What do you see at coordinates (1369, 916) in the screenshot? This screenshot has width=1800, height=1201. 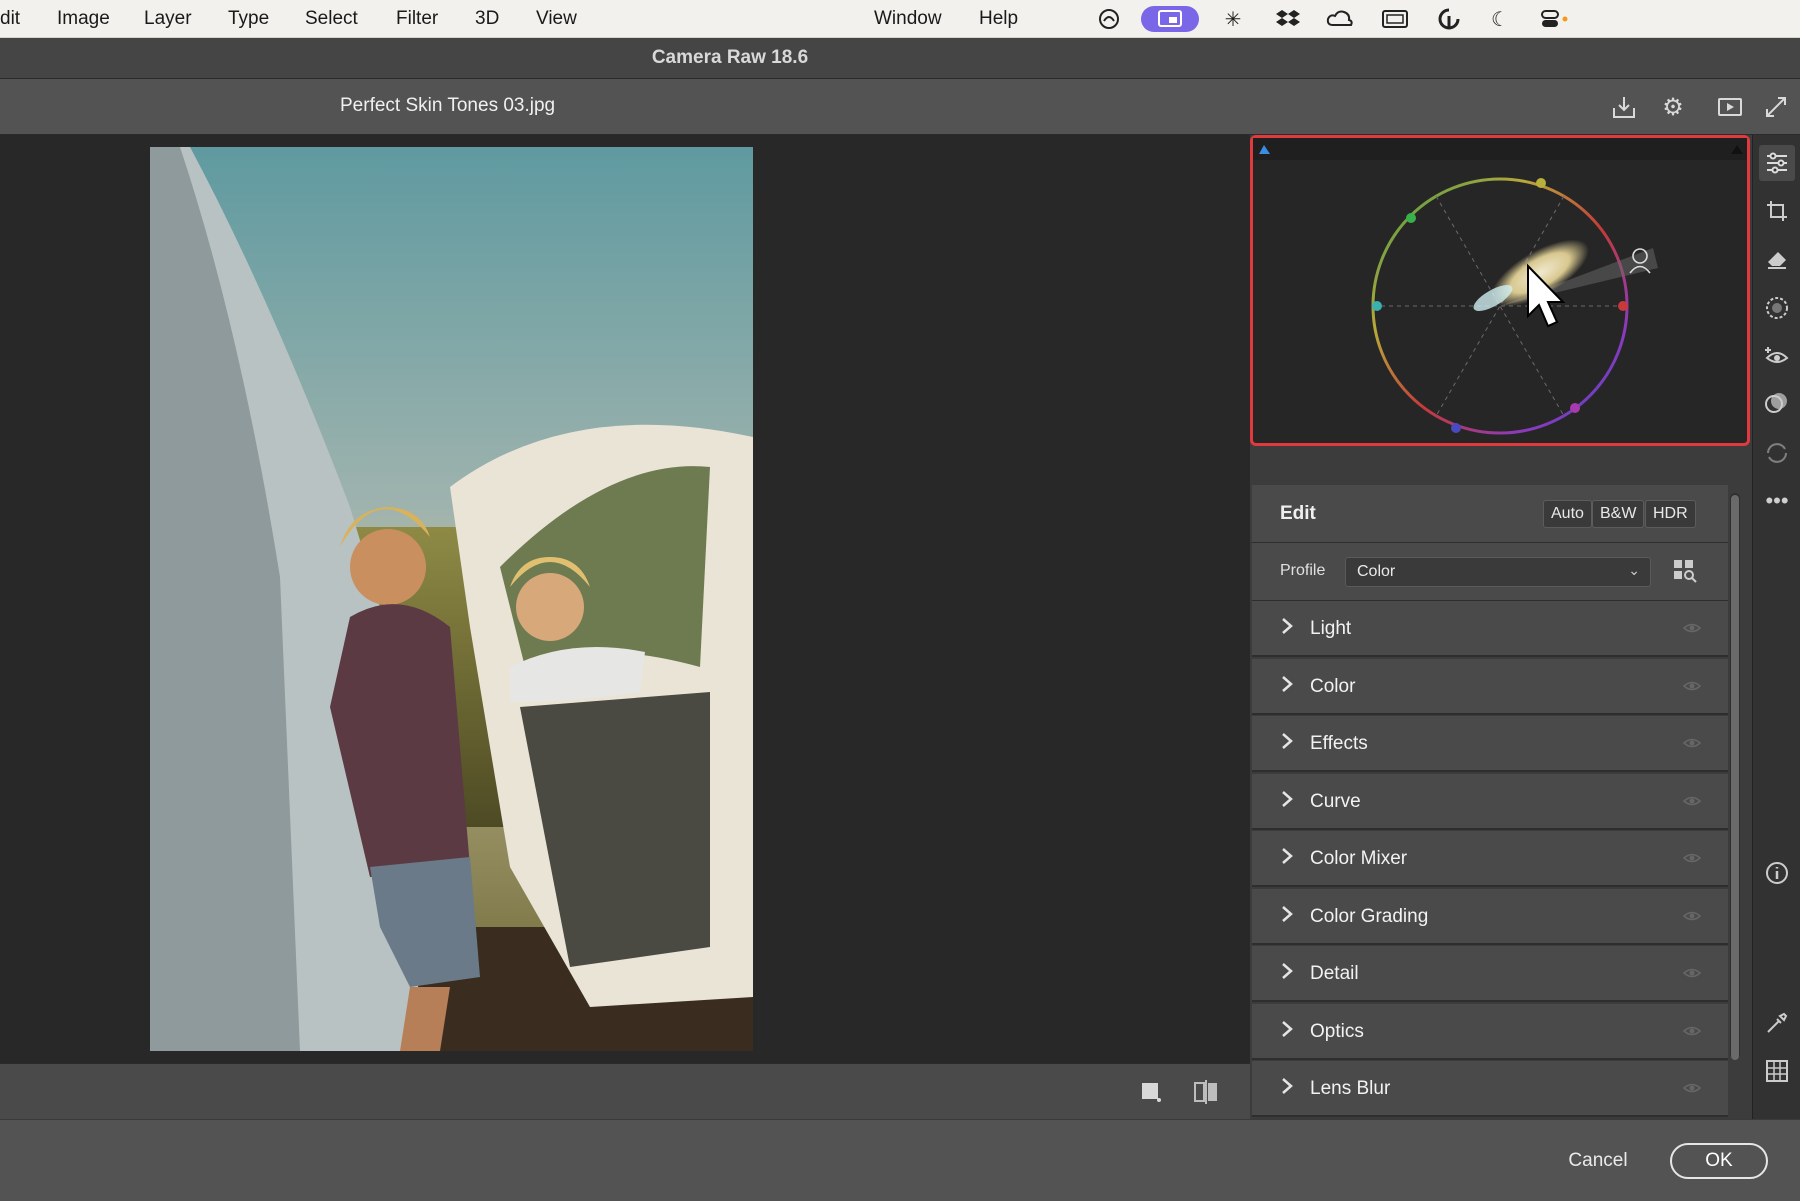 I see `section-label: Color Grading` at bounding box center [1369, 916].